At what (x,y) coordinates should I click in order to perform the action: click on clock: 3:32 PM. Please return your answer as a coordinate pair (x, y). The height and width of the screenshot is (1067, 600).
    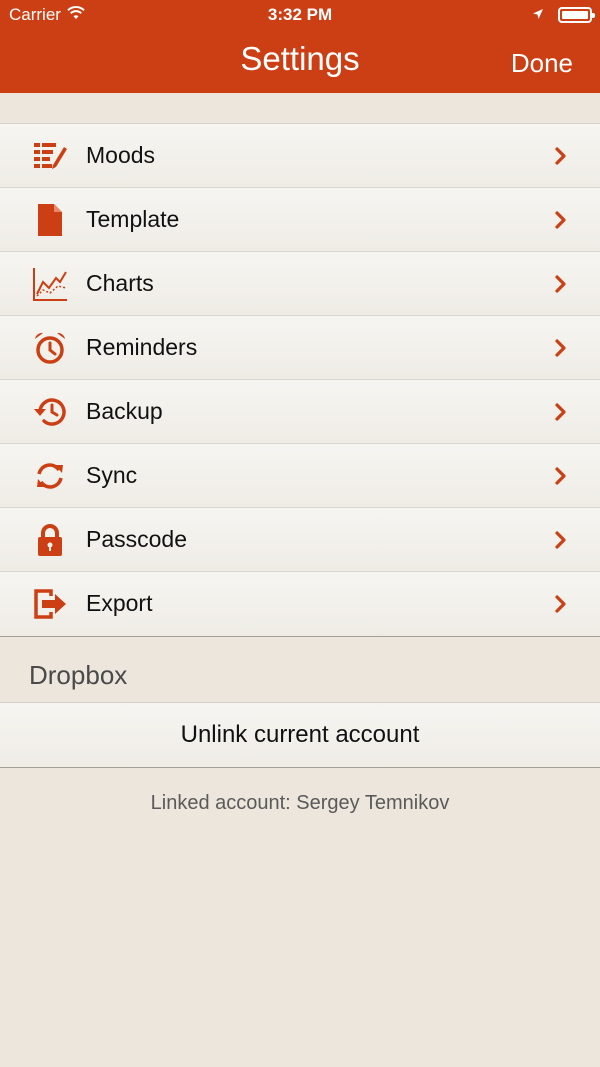
    Looking at the image, I should click on (300, 14).